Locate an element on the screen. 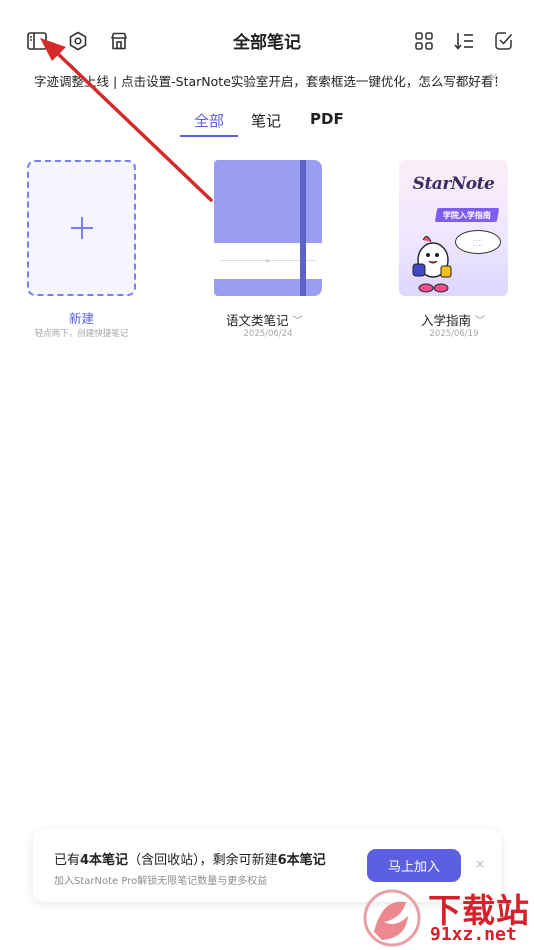 This screenshot has width=534, height=950. notebook-date: 2025/06/24 is located at coordinates (268, 334).